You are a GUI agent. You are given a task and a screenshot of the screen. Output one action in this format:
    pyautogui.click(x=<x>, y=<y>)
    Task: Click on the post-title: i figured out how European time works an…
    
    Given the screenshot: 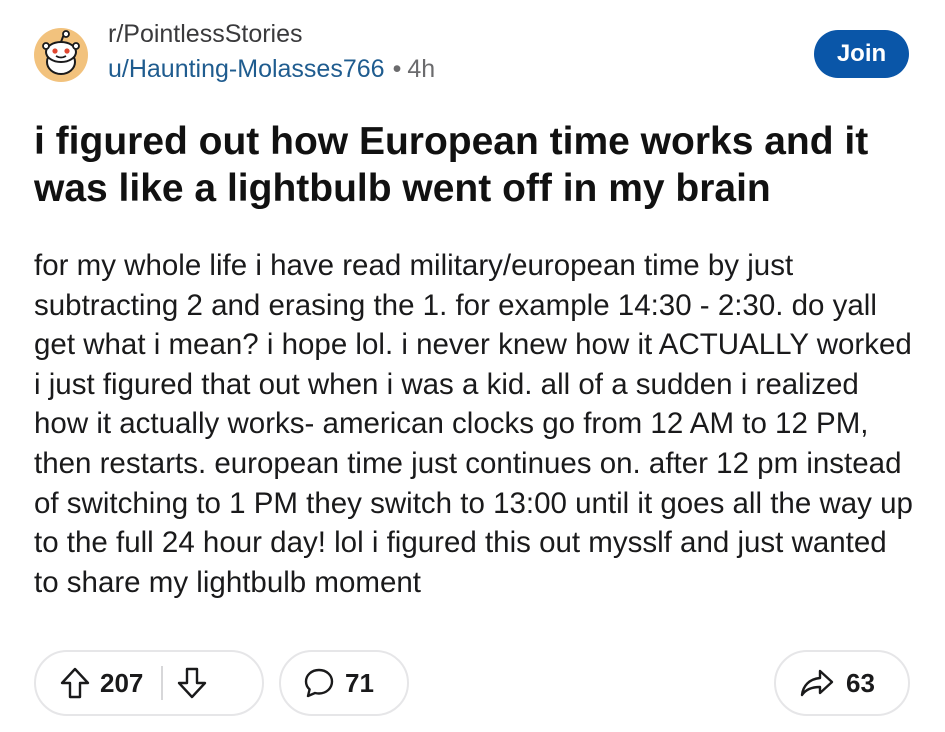 What is the action you would take?
    pyautogui.click(x=451, y=165)
    